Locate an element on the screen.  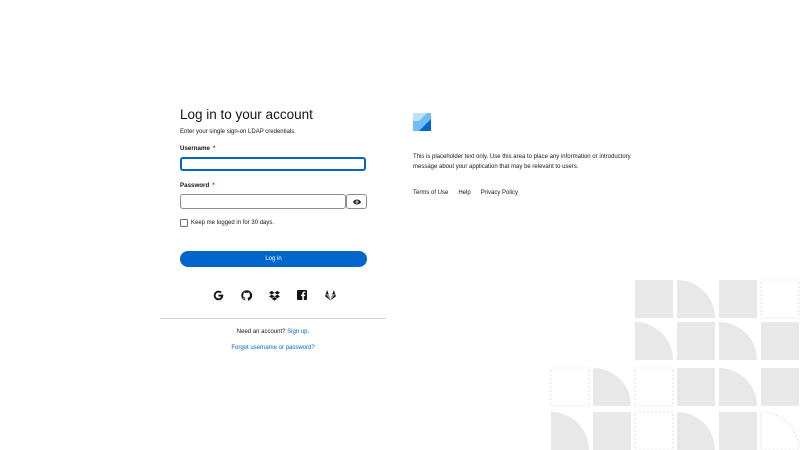
privacy-policy-link: Privacy Policy is located at coordinates (499, 193).